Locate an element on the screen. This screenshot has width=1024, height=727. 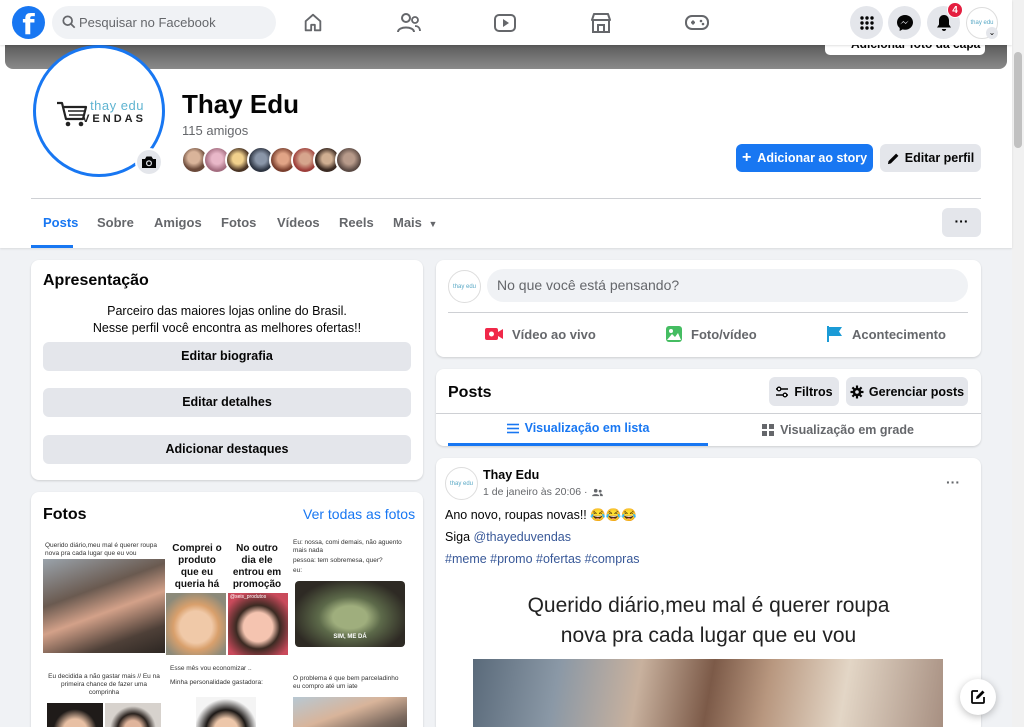
account-avatar: thay edu ⌄ is located at coordinates (982, 23).